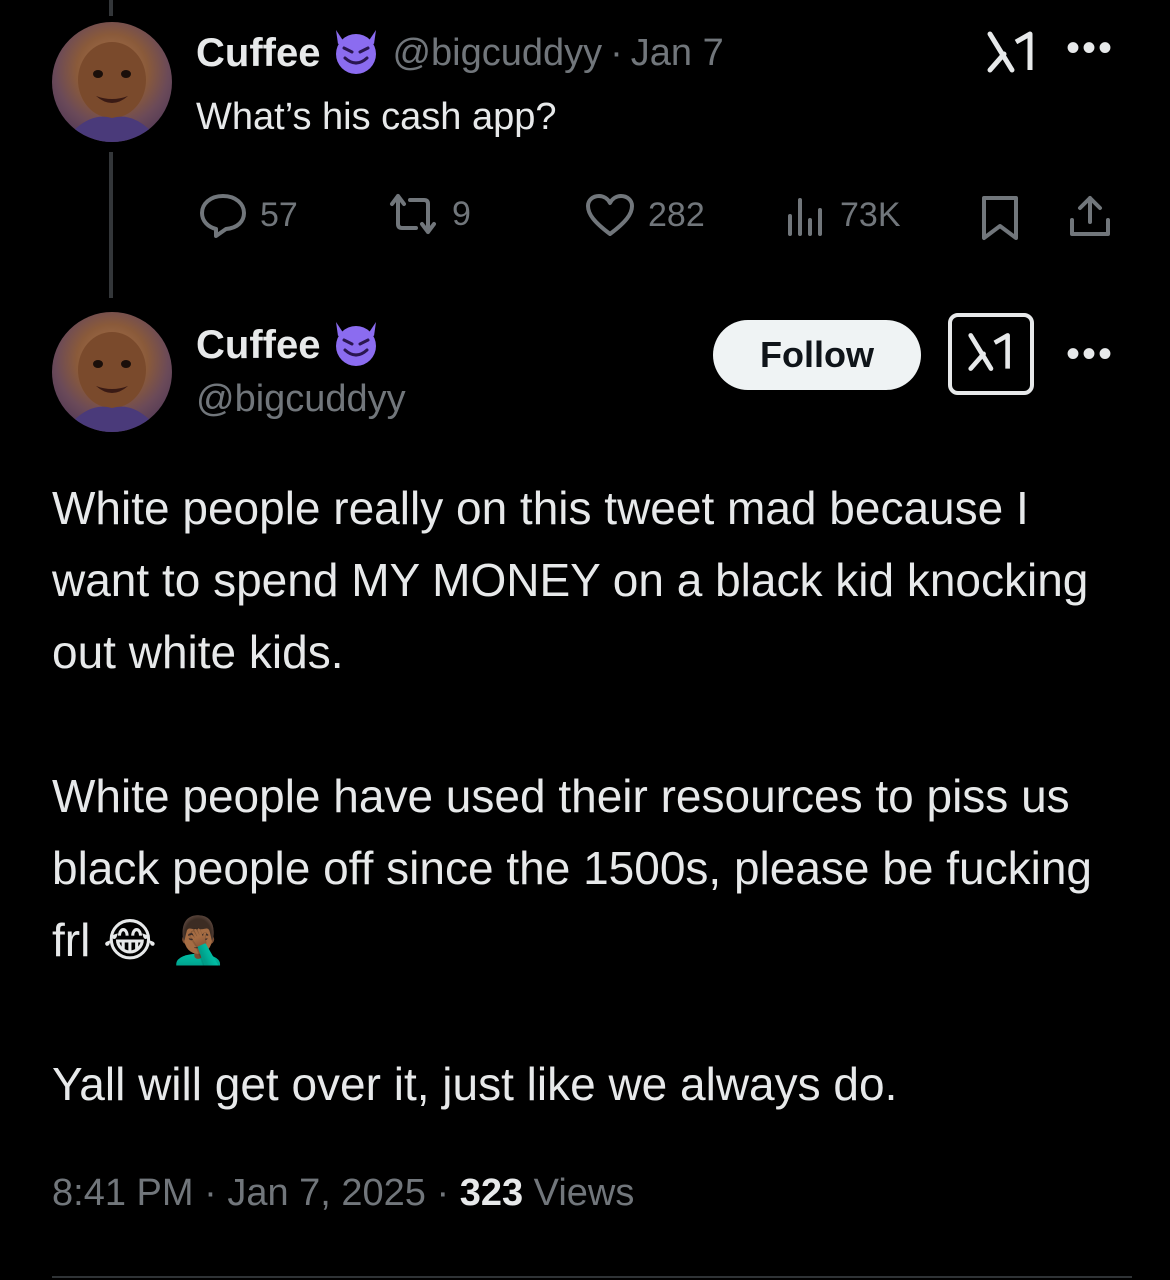 This screenshot has height=1280, width=1170. What do you see at coordinates (644, 215) in the screenshot?
I see `like-action: 282` at bounding box center [644, 215].